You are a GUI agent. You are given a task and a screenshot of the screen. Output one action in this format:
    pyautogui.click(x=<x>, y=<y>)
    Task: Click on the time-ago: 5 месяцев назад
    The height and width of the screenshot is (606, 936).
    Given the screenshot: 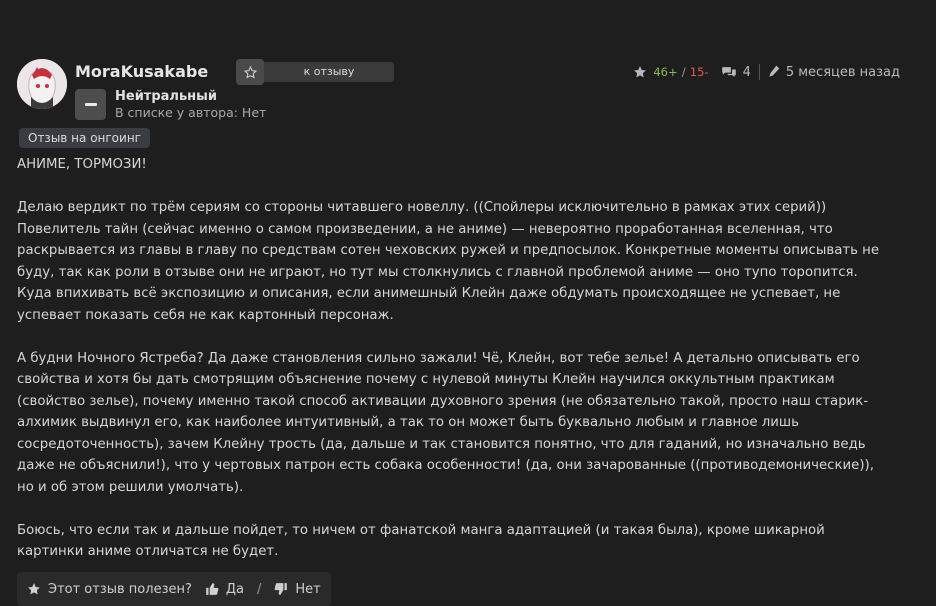 What is the action you would take?
    pyautogui.click(x=842, y=72)
    